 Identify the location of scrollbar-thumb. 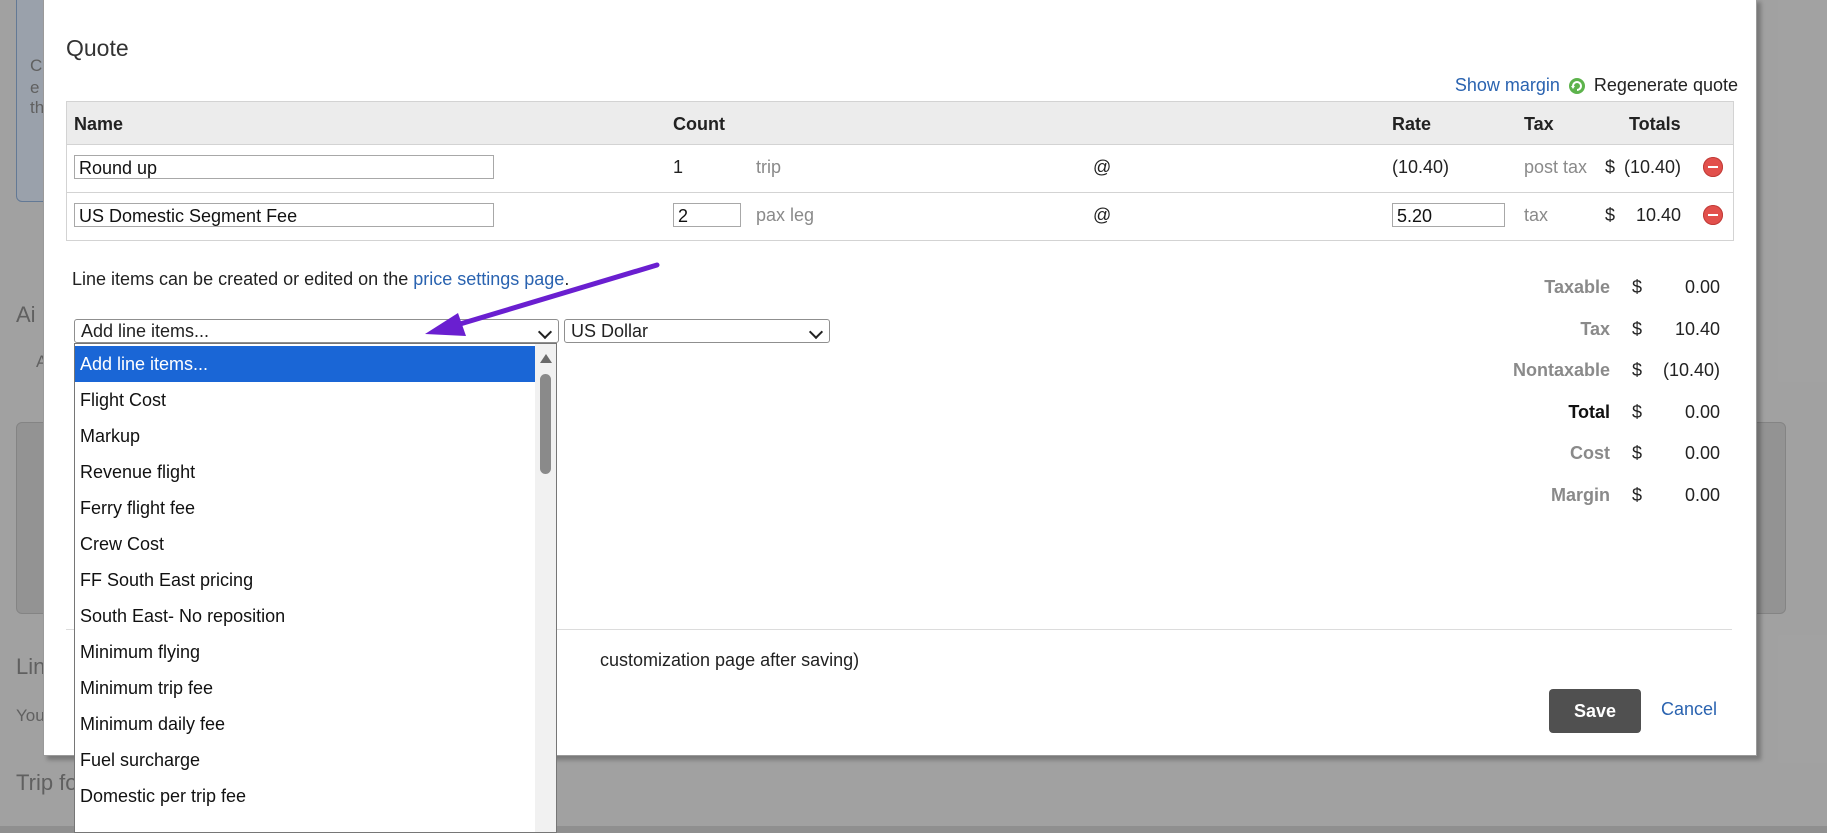
(545, 424).